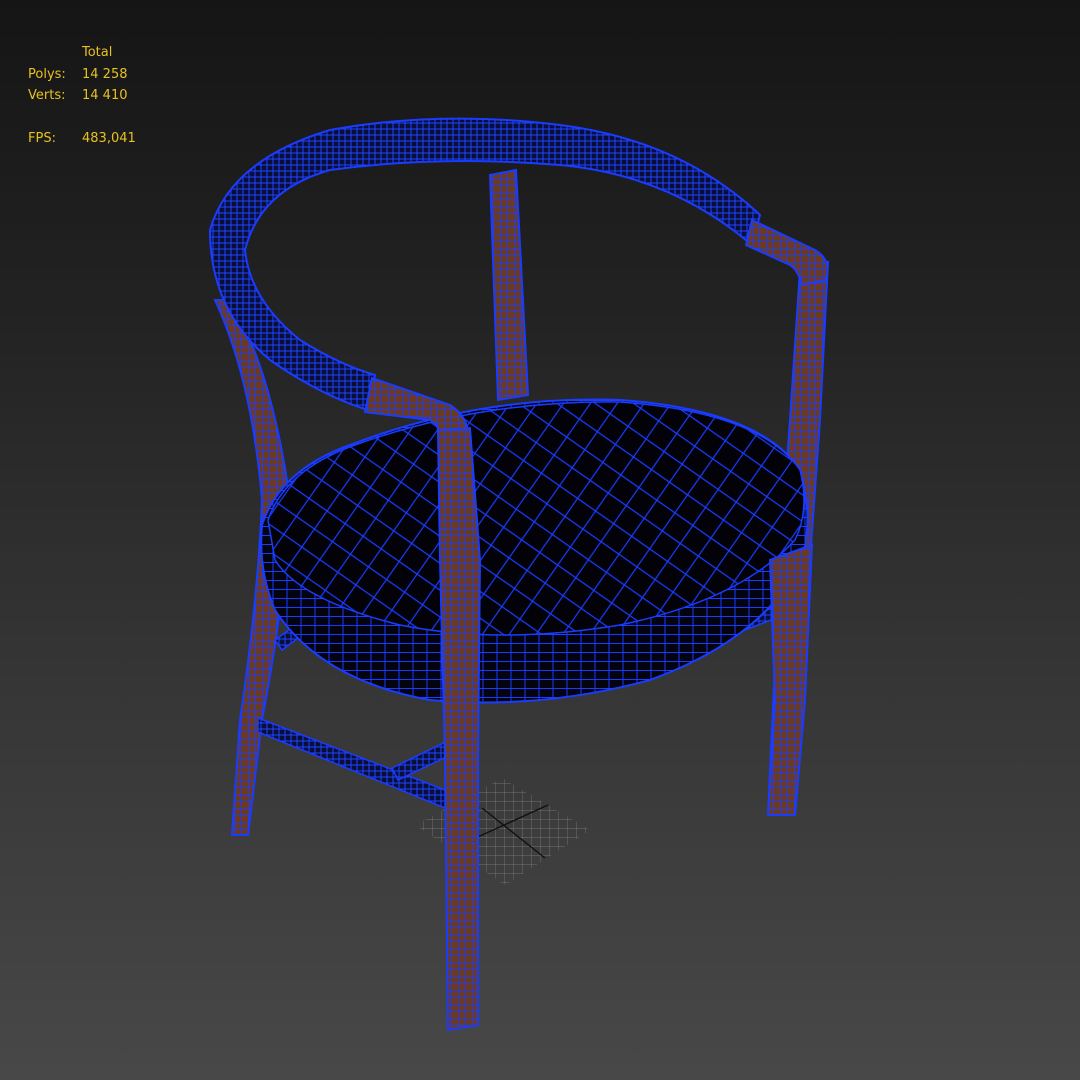  What do you see at coordinates (105, 74) in the screenshot?
I see `polys-value: 14 258` at bounding box center [105, 74].